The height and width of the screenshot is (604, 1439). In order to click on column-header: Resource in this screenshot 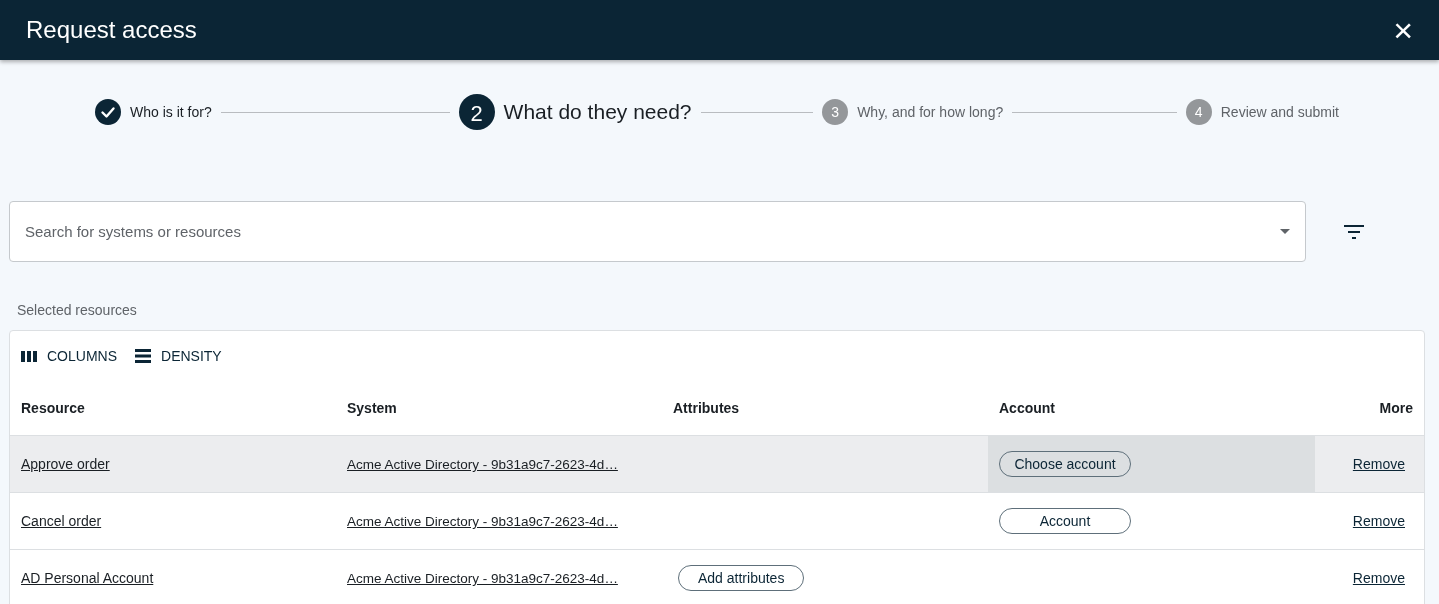, I will do `click(53, 408)`.